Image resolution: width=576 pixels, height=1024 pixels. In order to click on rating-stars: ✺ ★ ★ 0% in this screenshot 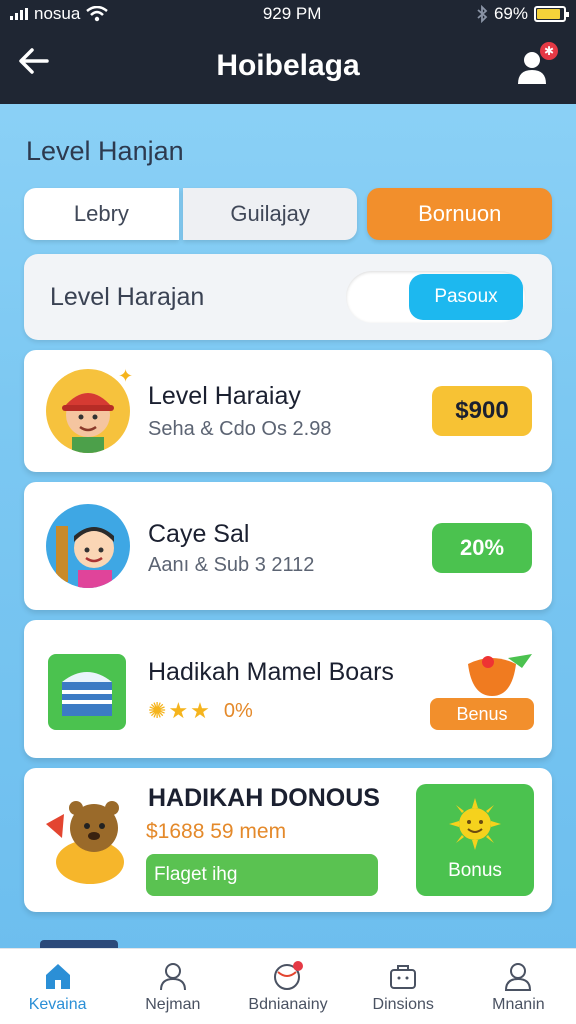, I will do `click(200, 711)`.